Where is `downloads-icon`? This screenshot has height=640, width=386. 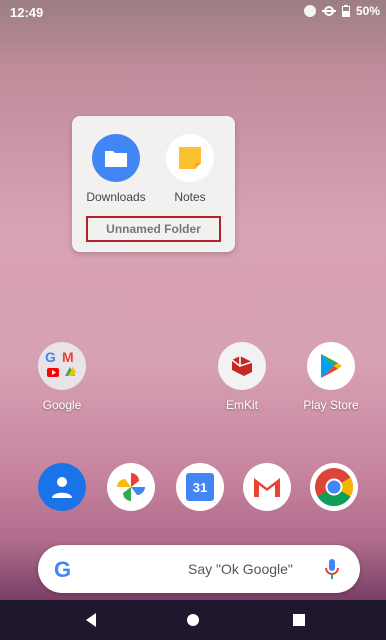
downloads-icon is located at coordinates (116, 158).